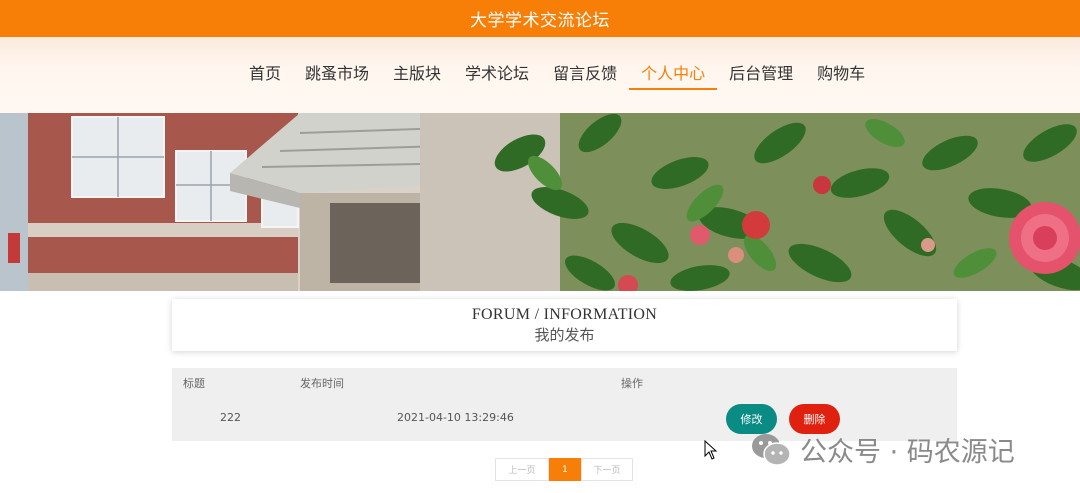  Describe the element at coordinates (522, 469) in the screenshot. I see `prev-page-button: 上一页` at that location.